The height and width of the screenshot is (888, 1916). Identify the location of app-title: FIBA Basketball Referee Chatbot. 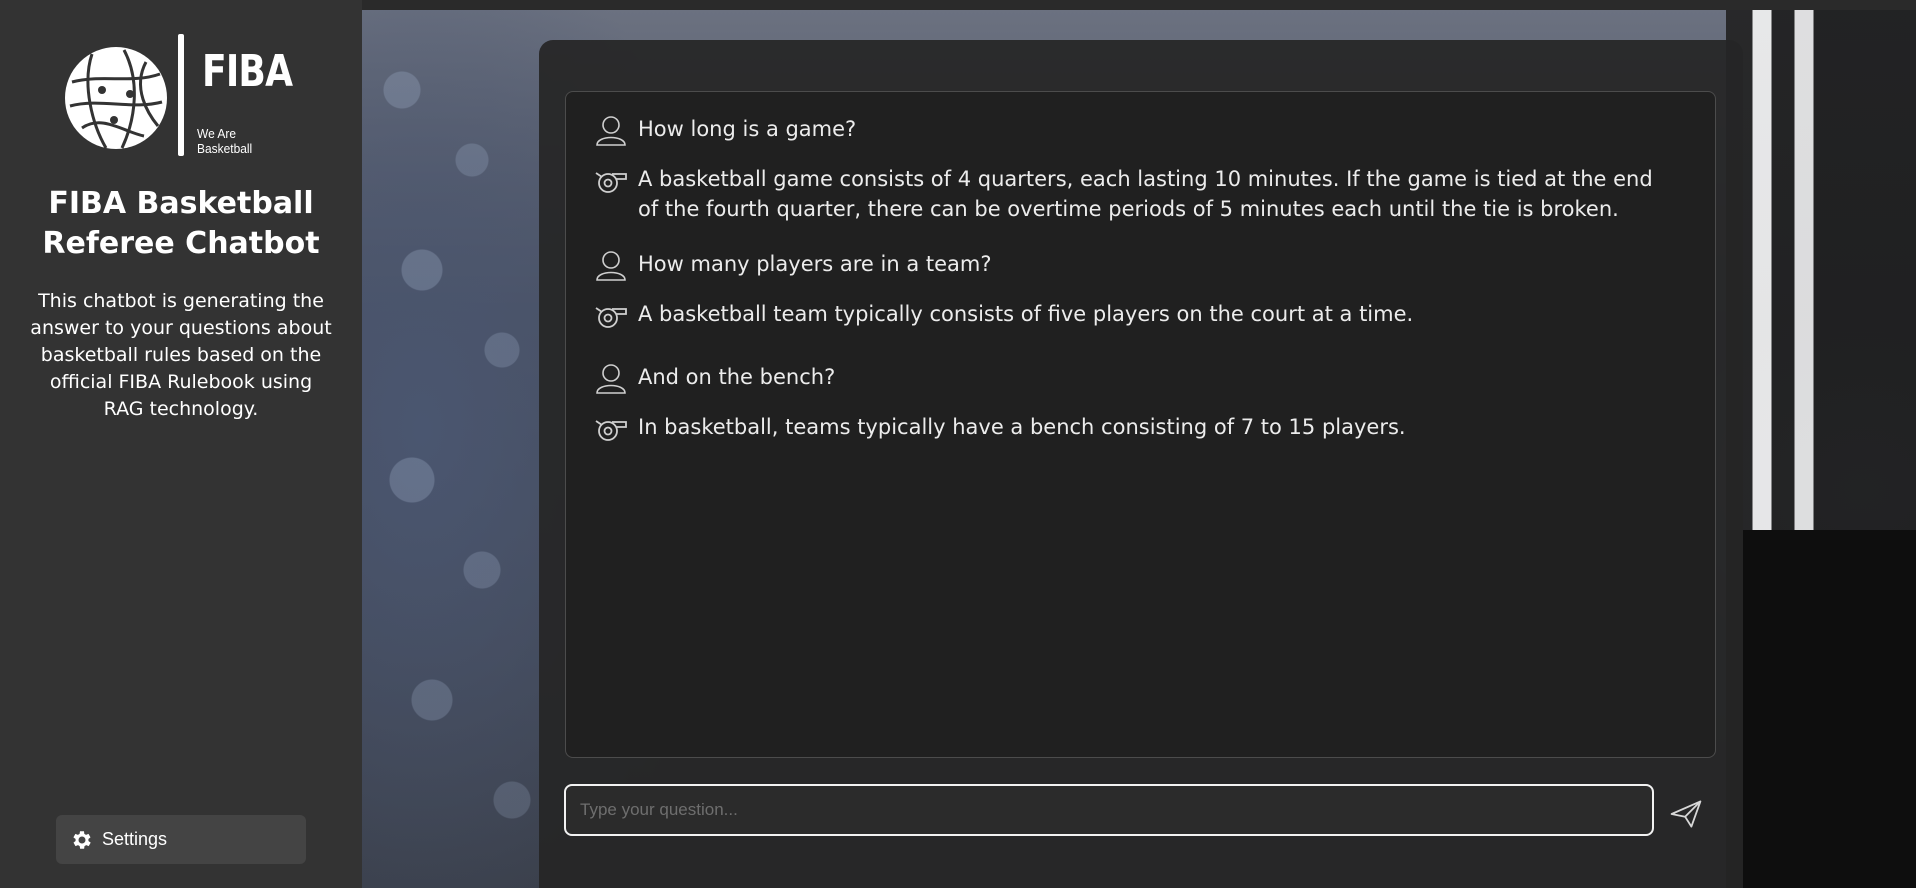
(181, 223).